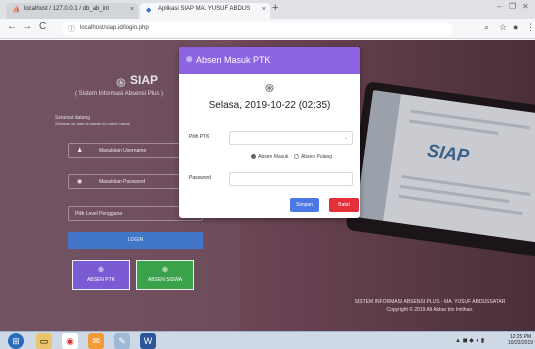 This screenshot has width=535, height=349. I want to click on modal-title: Absen Masuk PTK, so click(233, 60).